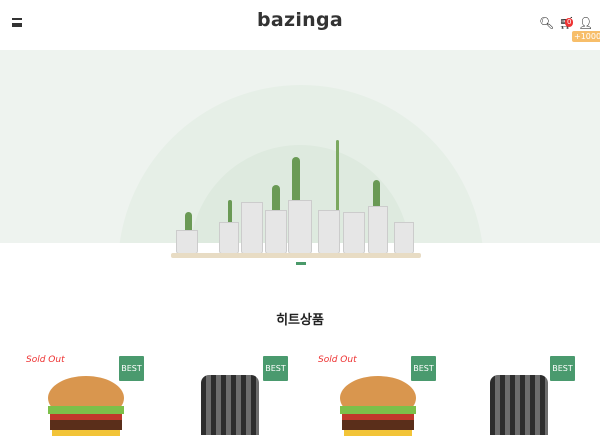 The width and height of the screenshot is (600, 436). Describe the element at coordinates (586, 36) in the screenshot. I see `points-badge: +1000` at that location.